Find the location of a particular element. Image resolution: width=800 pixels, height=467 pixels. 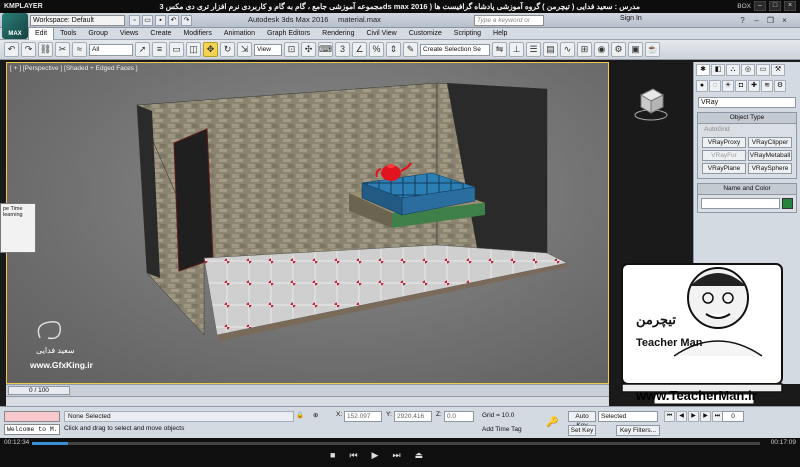

shapes-icon: ◌ is located at coordinates (715, 86).